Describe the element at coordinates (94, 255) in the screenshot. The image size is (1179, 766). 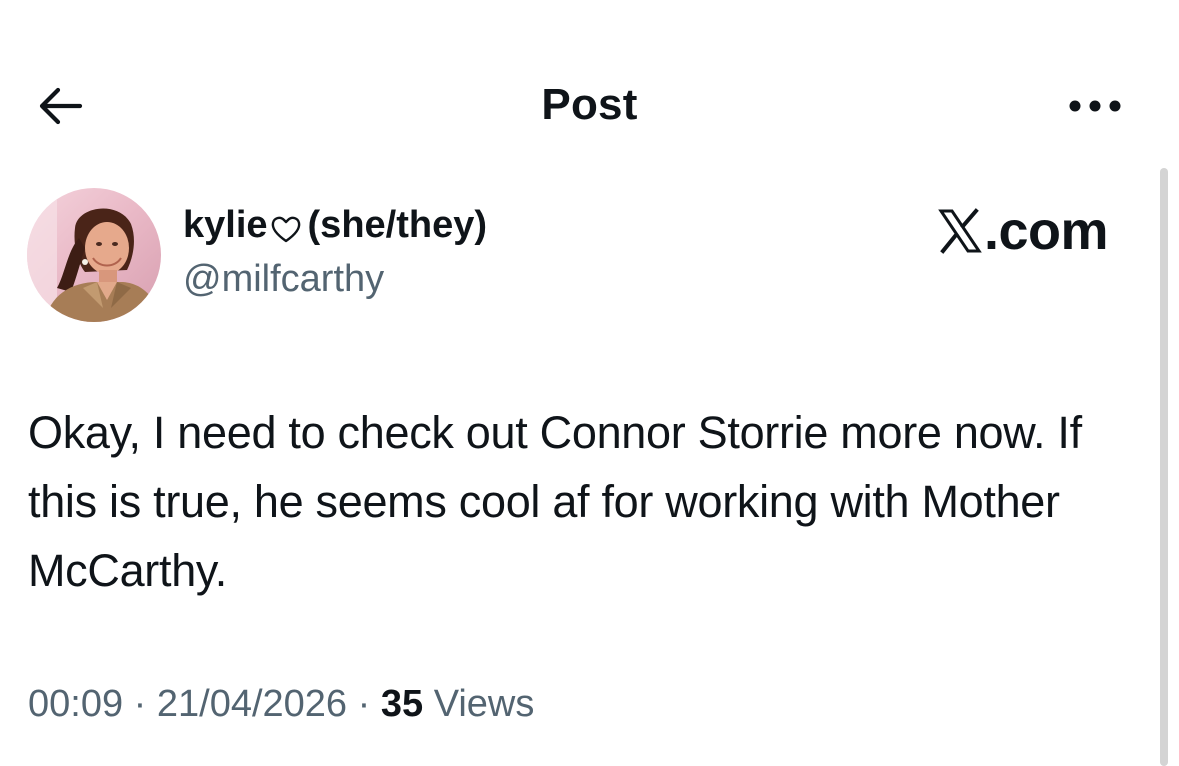
I see `avatar` at that location.